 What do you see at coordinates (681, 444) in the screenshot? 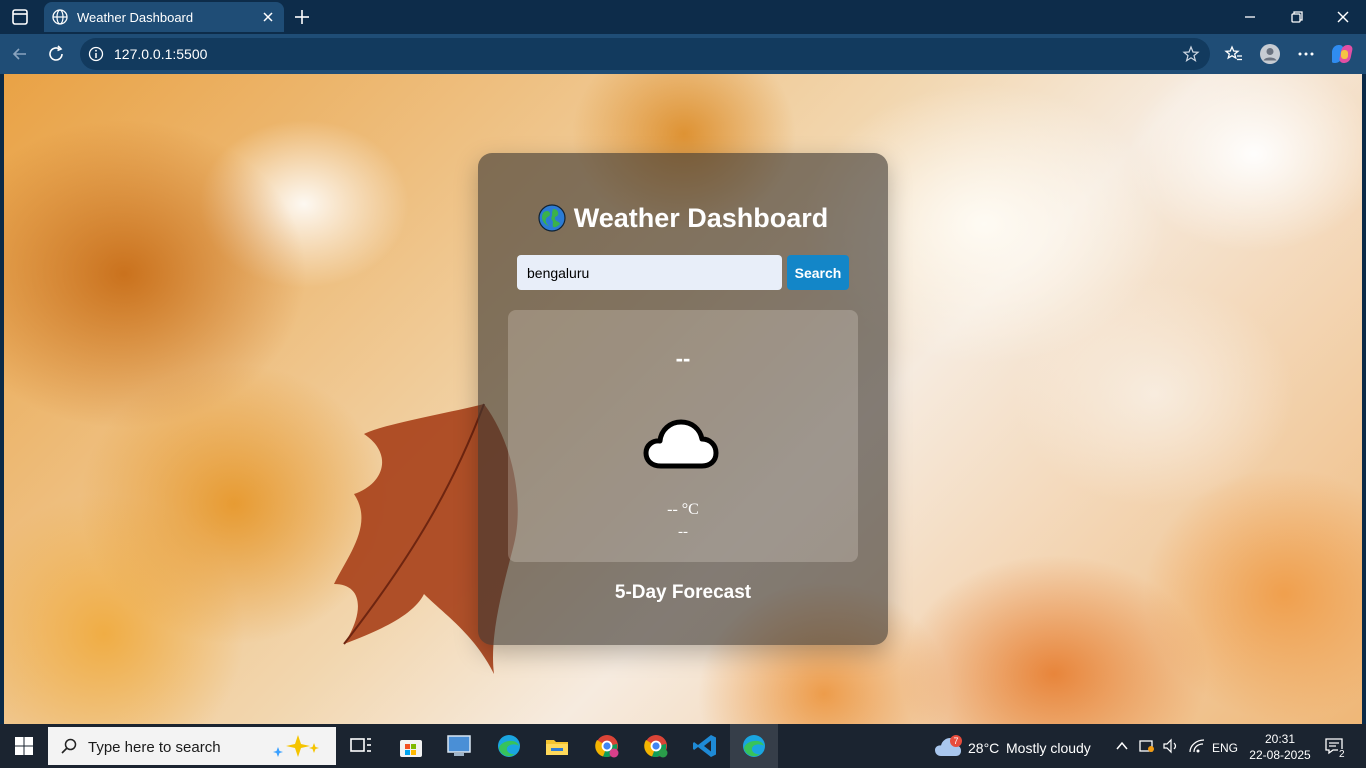
I see `cloud-icon` at bounding box center [681, 444].